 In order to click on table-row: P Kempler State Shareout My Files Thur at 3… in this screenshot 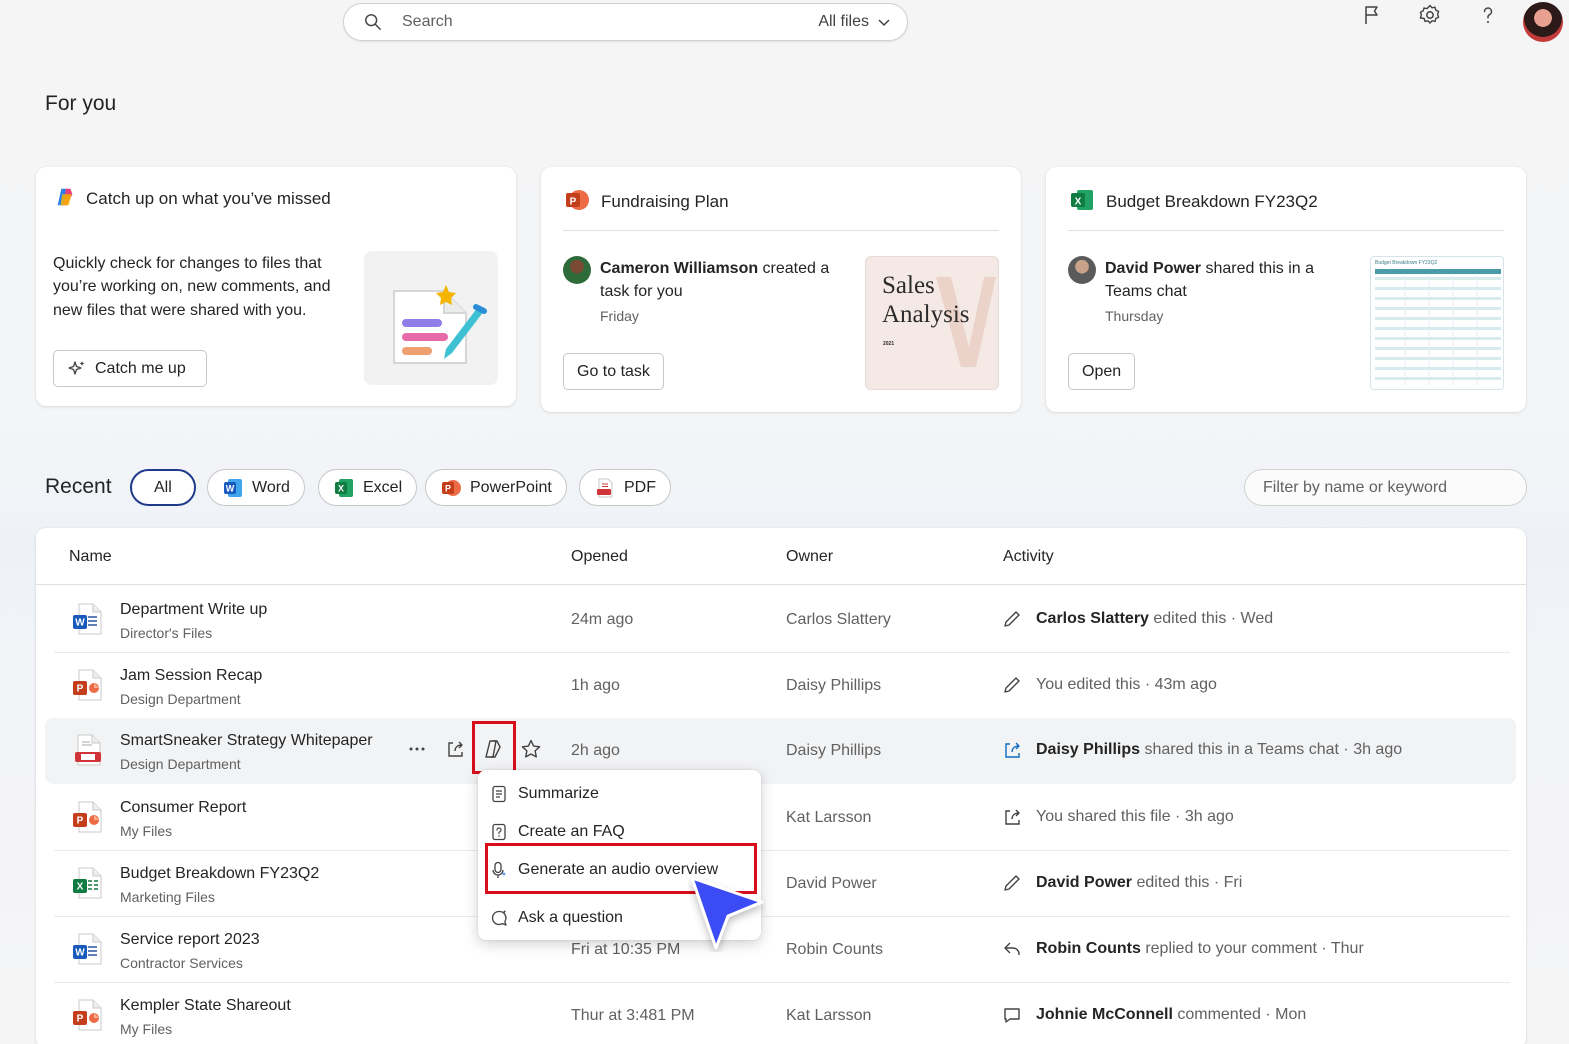, I will do `click(782, 1013)`.